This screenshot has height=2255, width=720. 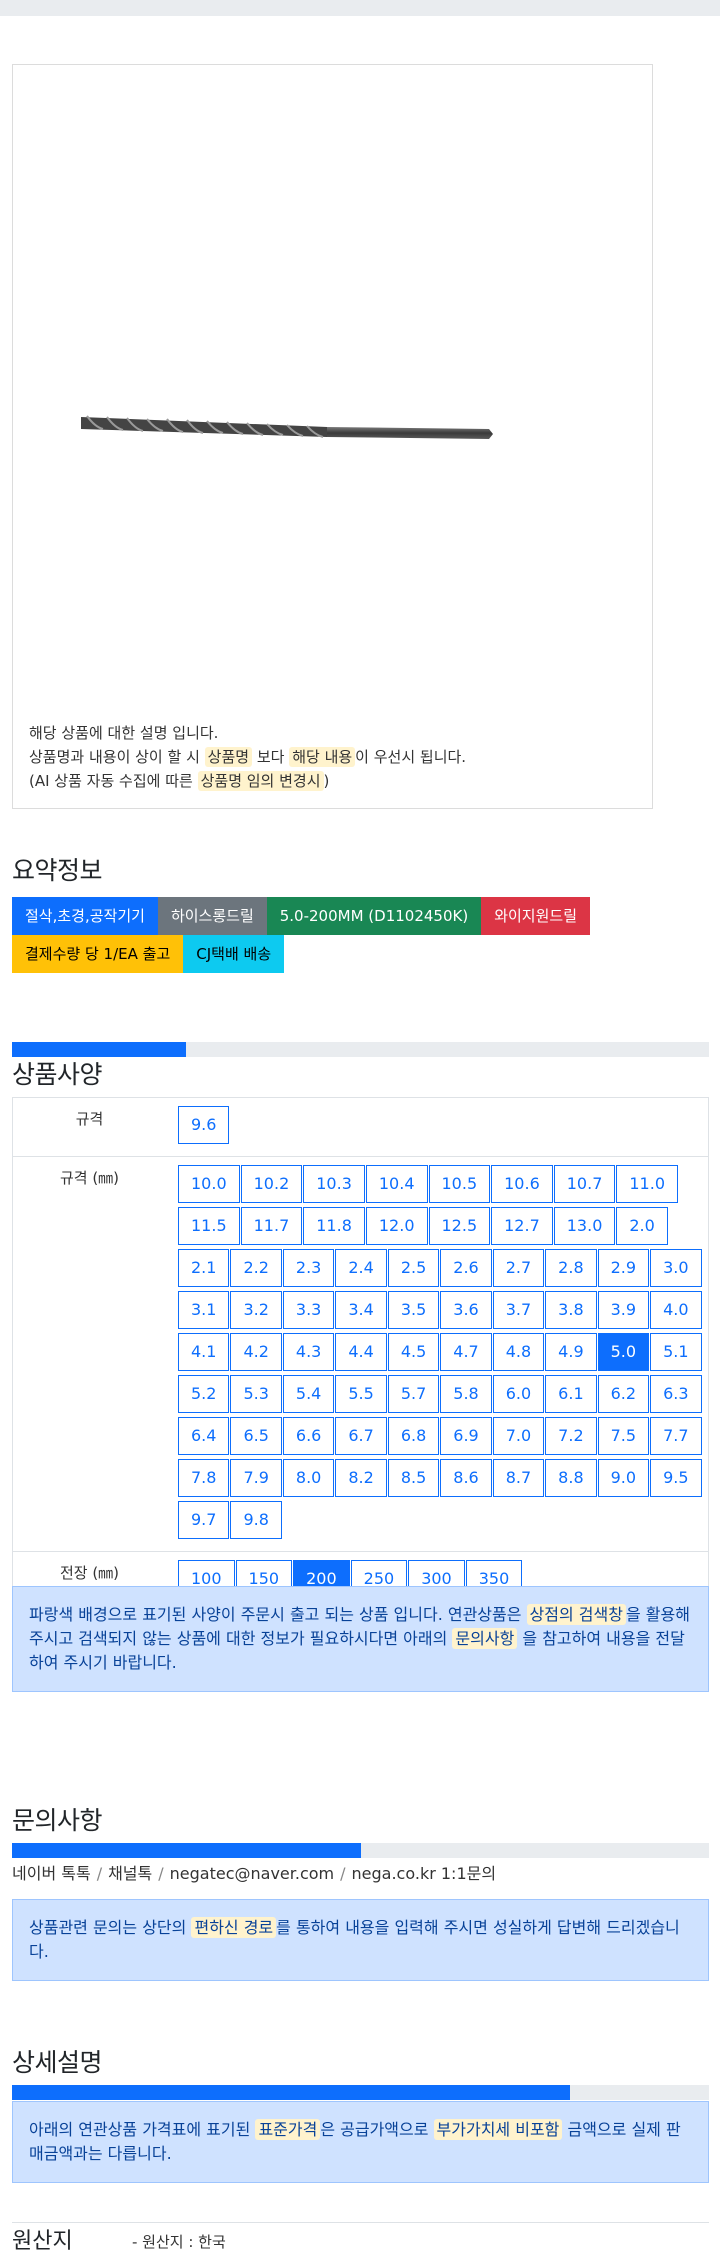 I want to click on spec-option-button: 2.5, so click(x=413, y=1268).